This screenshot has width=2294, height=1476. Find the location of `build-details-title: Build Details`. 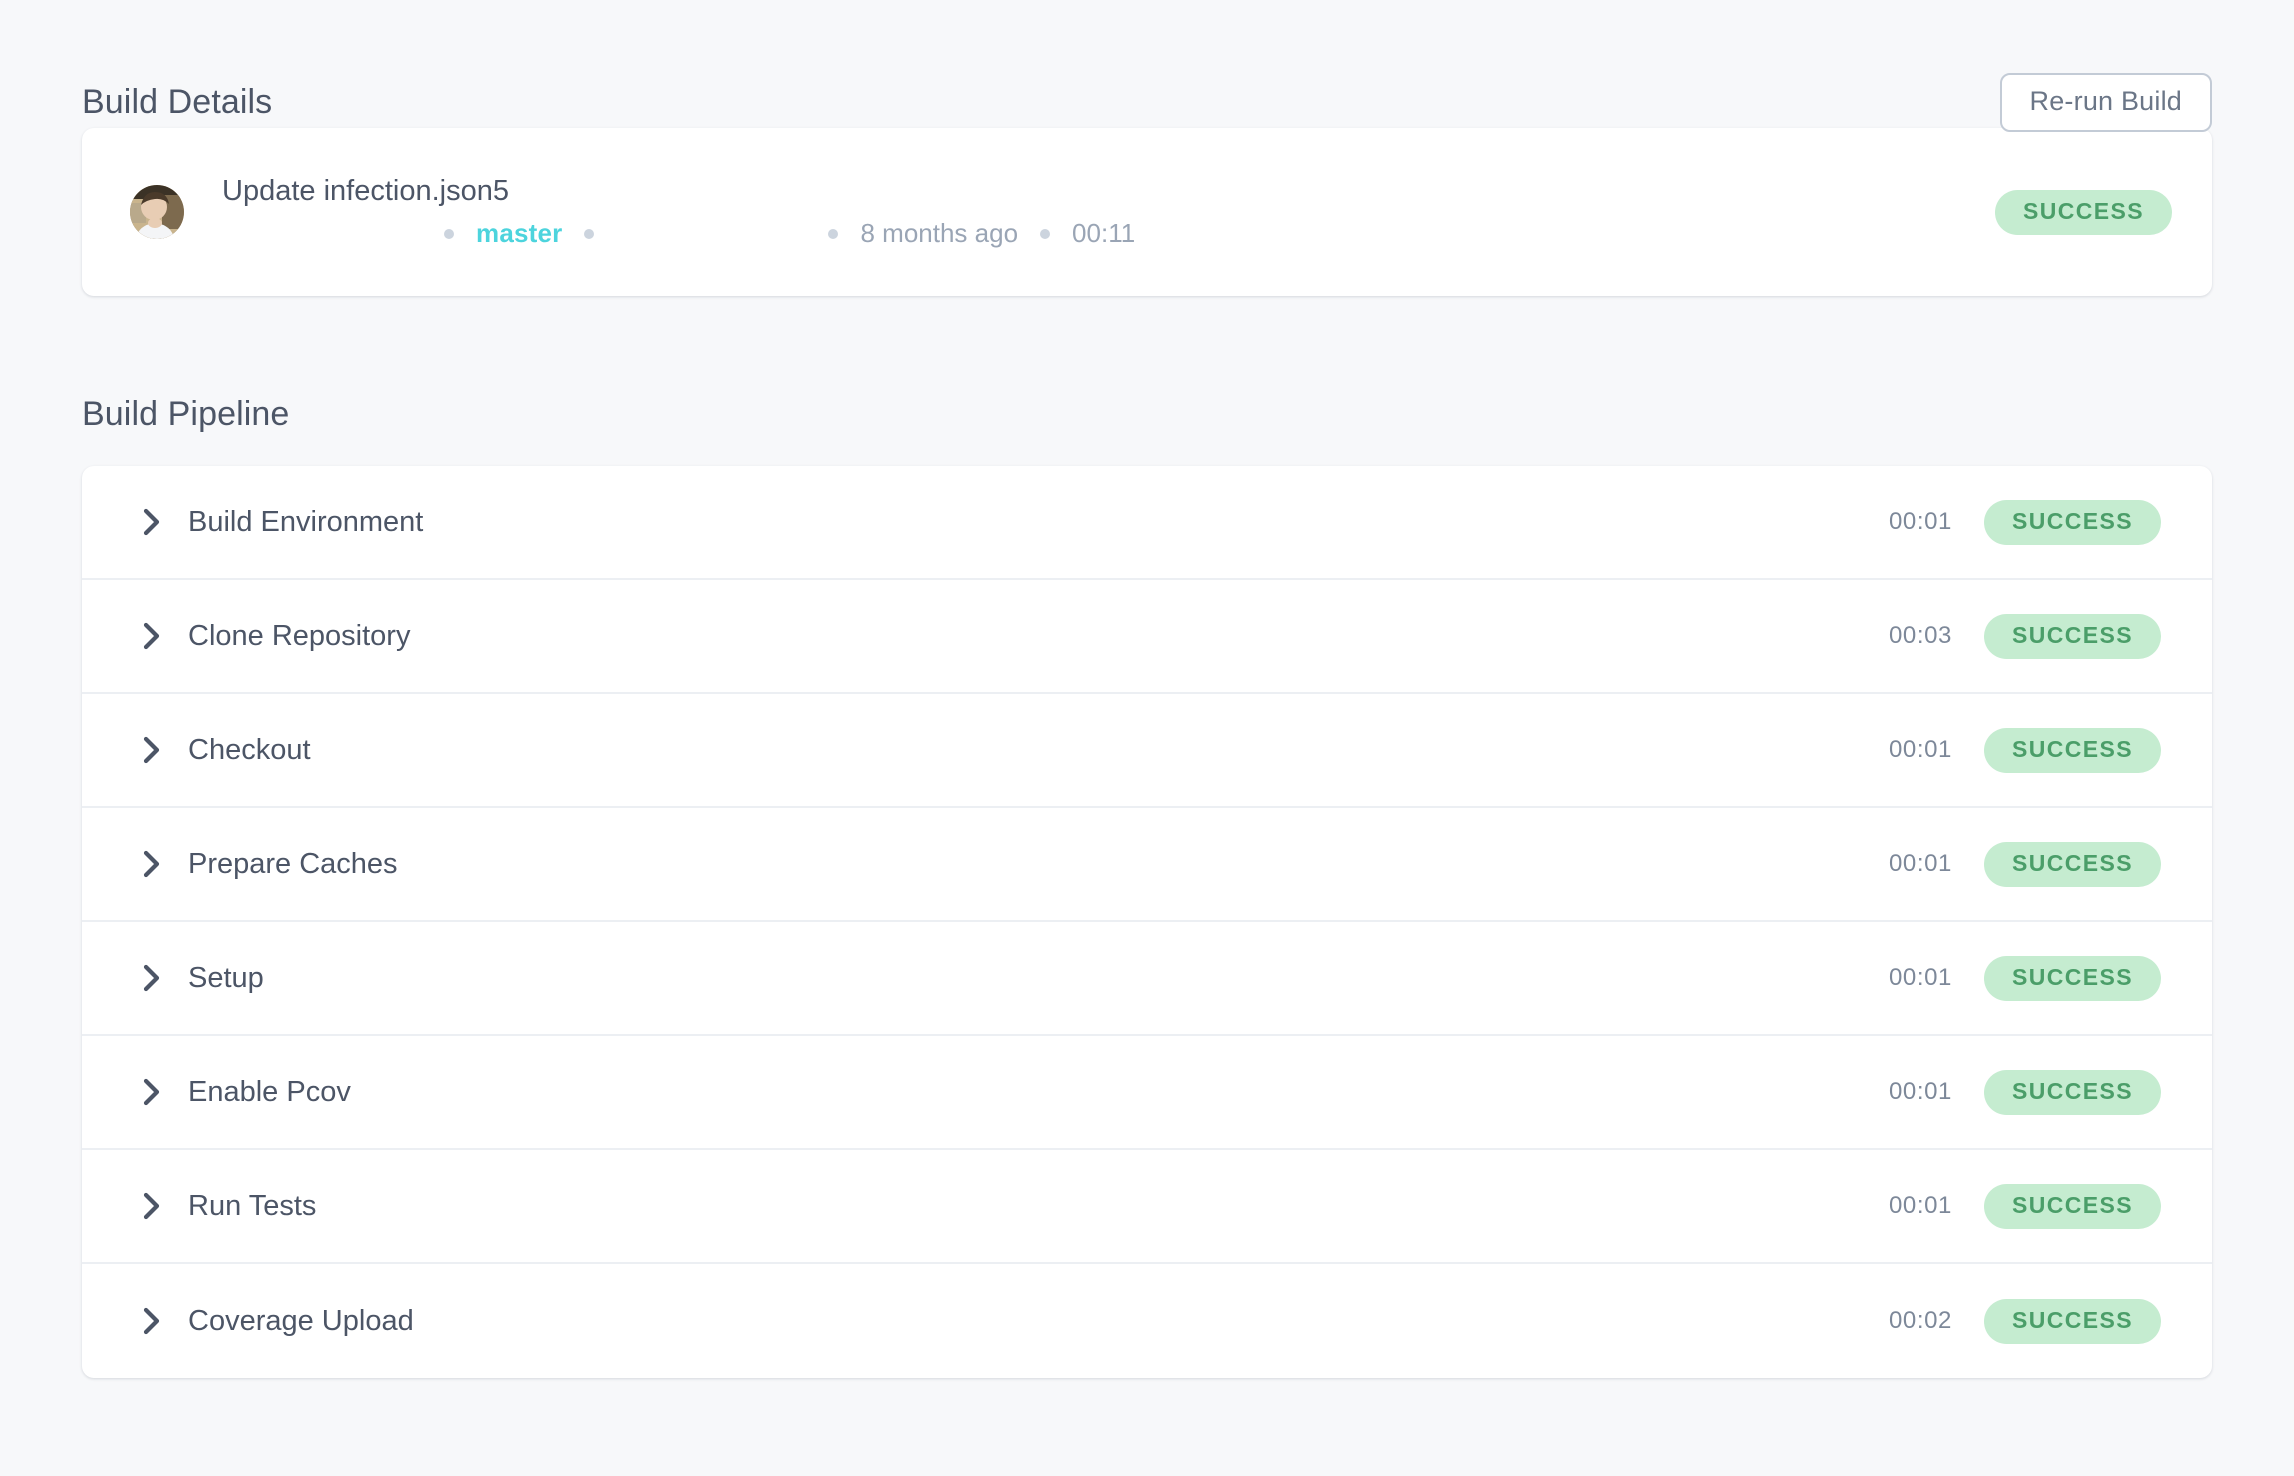

build-details-title: Build Details is located at coordinates (177, 102).